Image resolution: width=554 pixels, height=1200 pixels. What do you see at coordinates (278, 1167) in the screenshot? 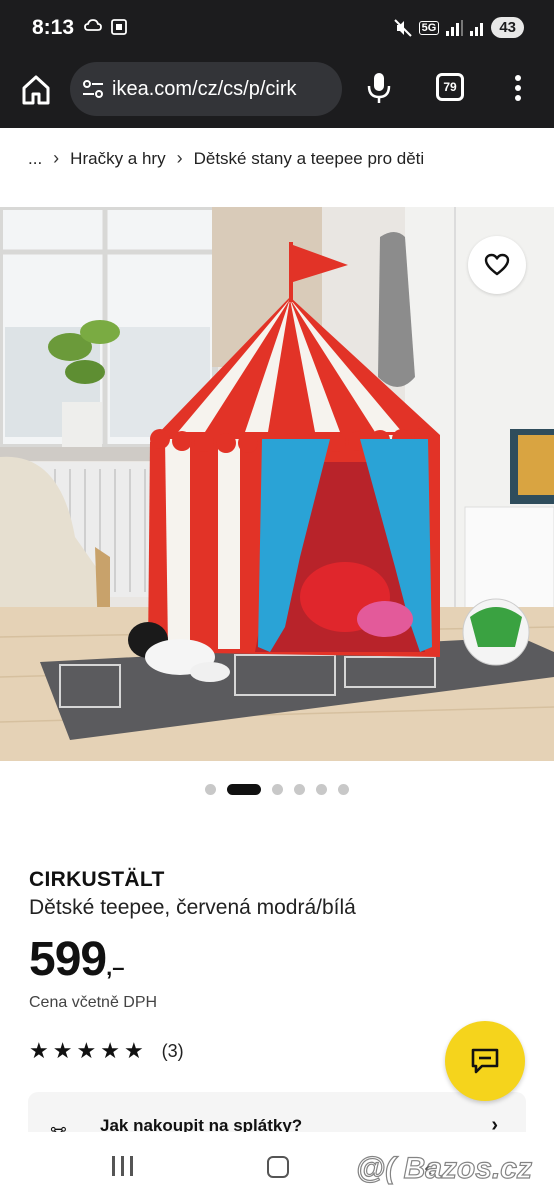
I see `home-nav-icon` at bounding box center [278, 1167].